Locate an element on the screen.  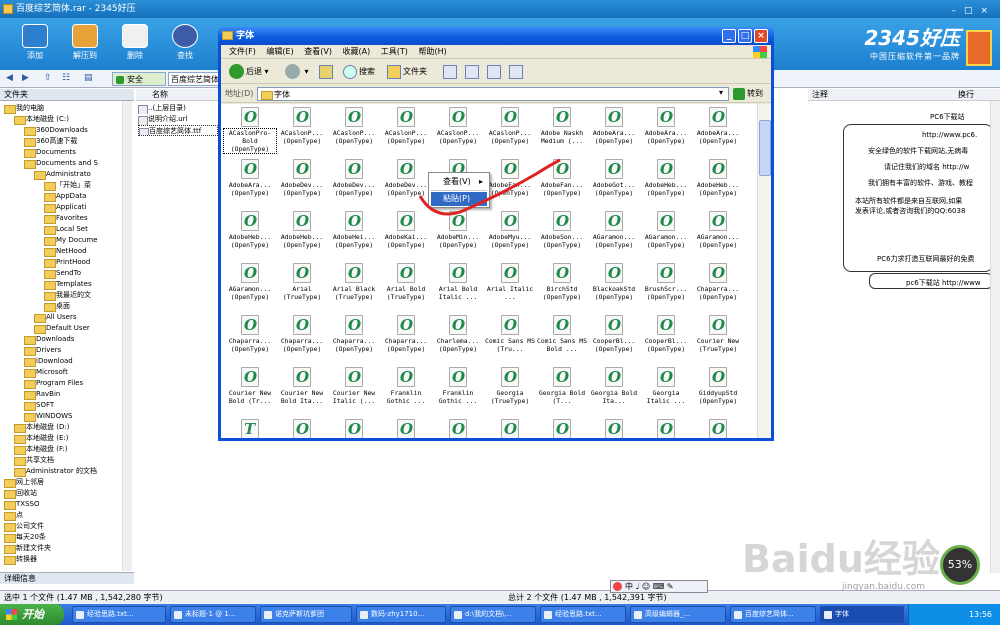
view-list is located at coordinates (473, 72).